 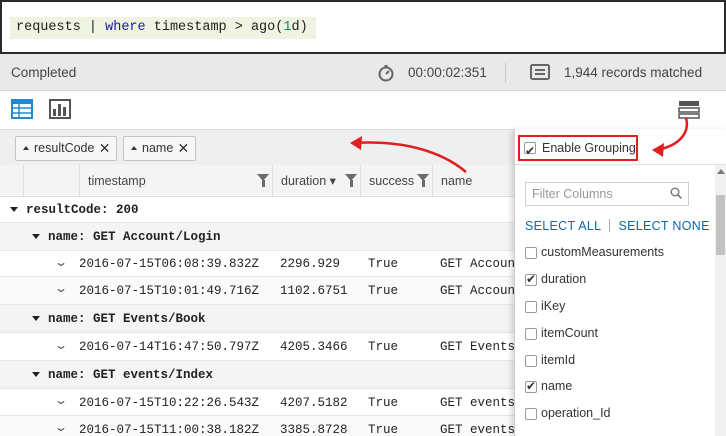 I want to click on query-editor: requests | where timestamp > ago(1d), so click(x=363, y=28).